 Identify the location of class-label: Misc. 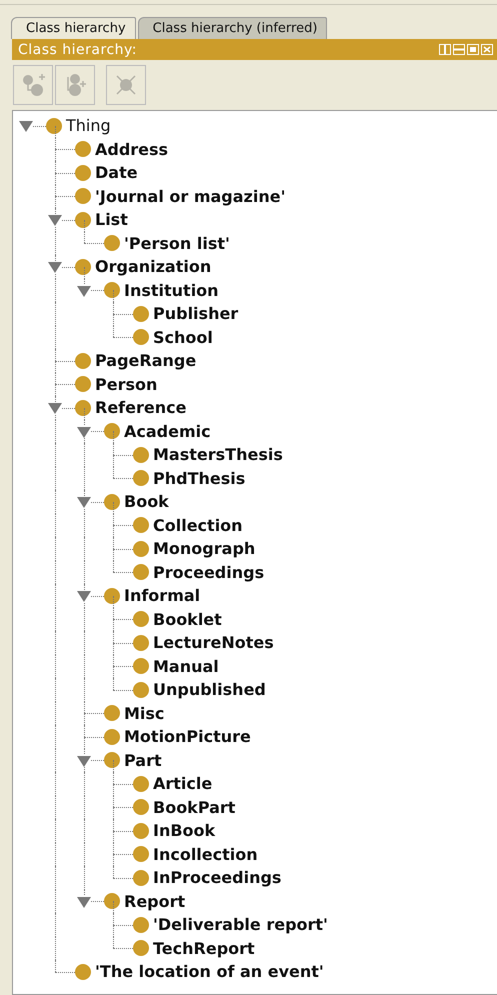
(144, 713).